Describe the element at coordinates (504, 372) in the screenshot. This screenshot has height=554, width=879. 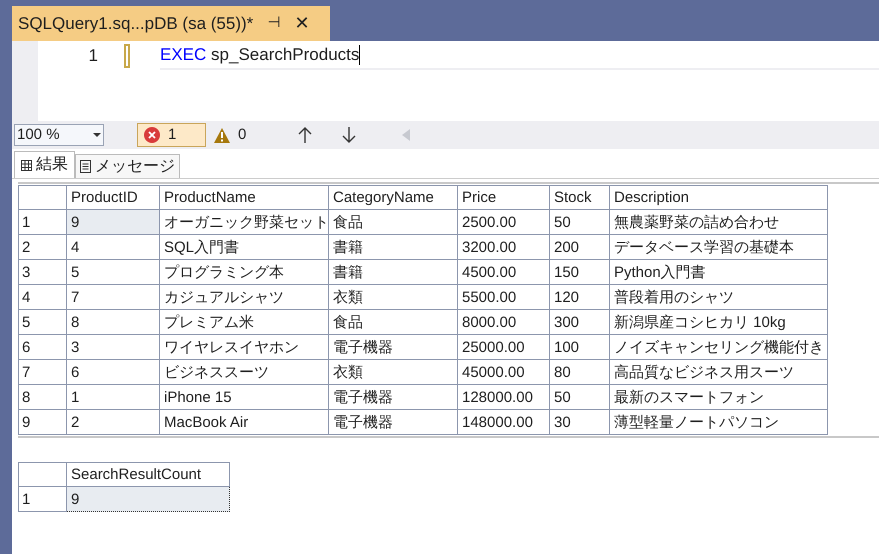
I see `table-cell: 45000.00` at that location.